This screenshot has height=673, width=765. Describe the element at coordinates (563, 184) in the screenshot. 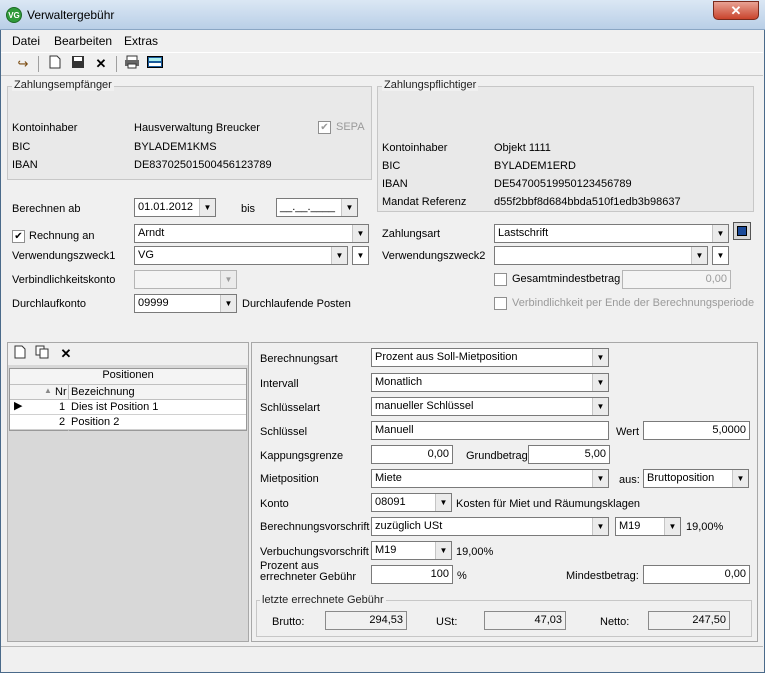

I see `payer-iban: DE54700519950123456789` at that location.